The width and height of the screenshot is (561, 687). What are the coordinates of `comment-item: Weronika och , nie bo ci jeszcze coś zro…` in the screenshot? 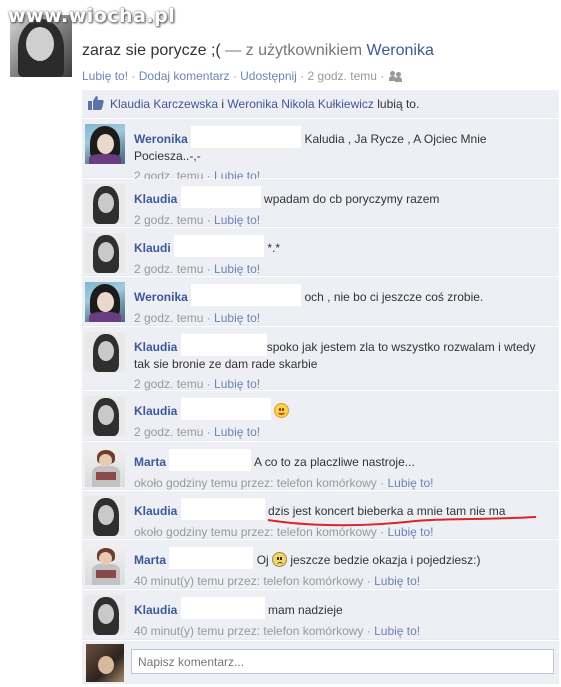 It's located at (320, 301).